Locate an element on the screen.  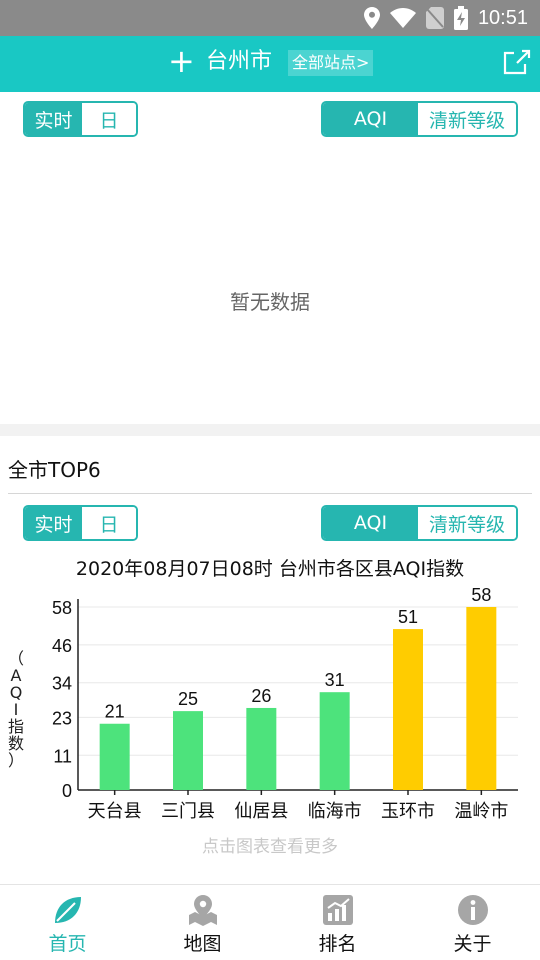
nav-ranking: 排名 is located at coordinates (337, 922).